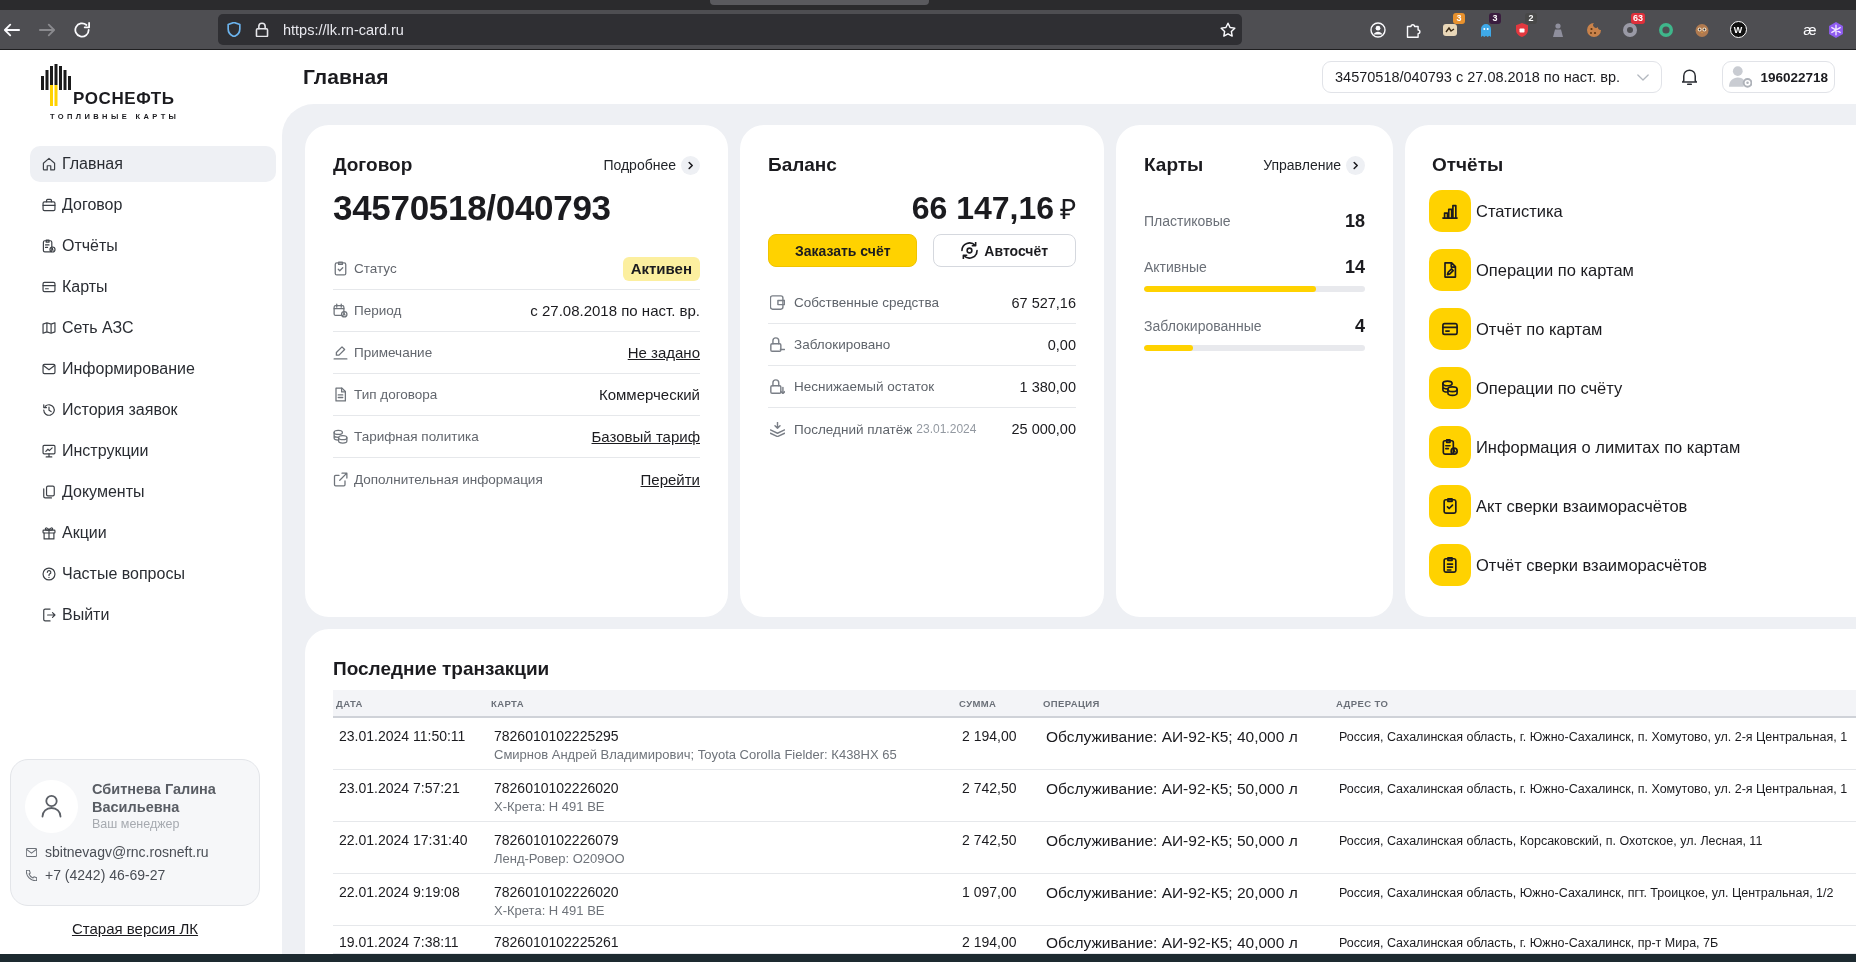 This screenshot has width=1856, height=962. I want to click on row-label: Заблокировано, so click(842, 344).